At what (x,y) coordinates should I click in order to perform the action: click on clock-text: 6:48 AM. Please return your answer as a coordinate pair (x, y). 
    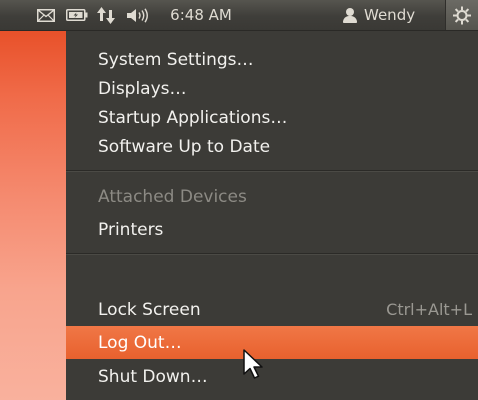
    Looking at the image, I should click on (201, 15).